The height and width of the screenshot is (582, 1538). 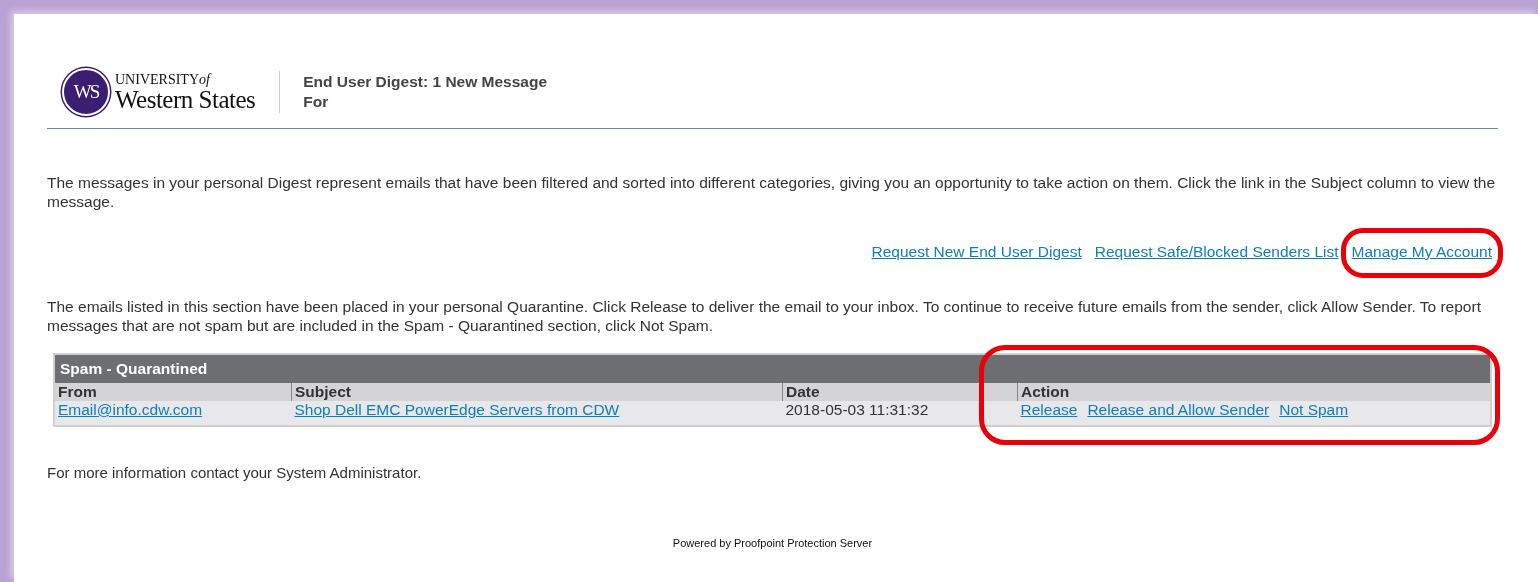 What do you see at coordinates (316, 102) in the screenshot?
I see `digest-subtitle: For` at bounding box center [316, 102].